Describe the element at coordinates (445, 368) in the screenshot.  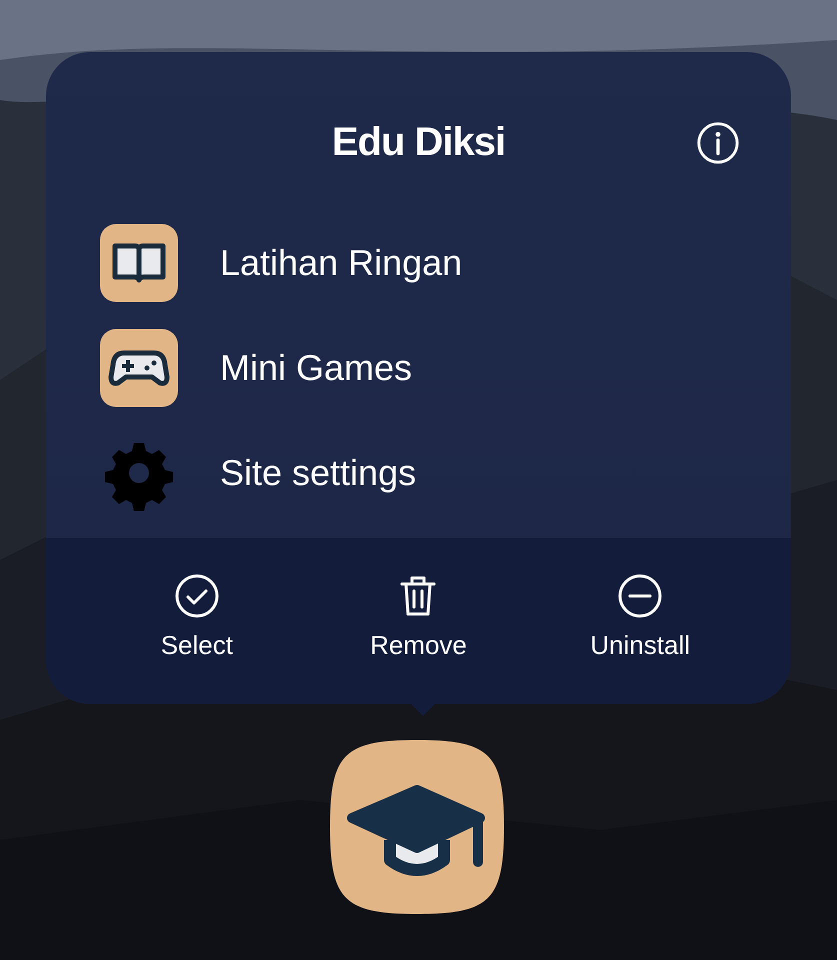
I see `shortcut-item: Mini Games` at that location.